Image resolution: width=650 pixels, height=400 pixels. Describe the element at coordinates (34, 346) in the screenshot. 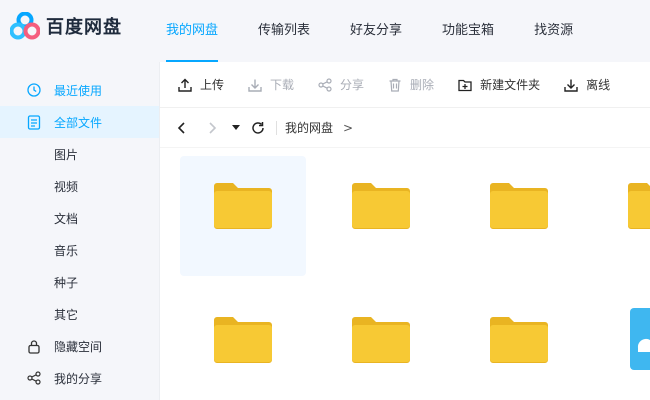

I see `lock-icon` at that location.